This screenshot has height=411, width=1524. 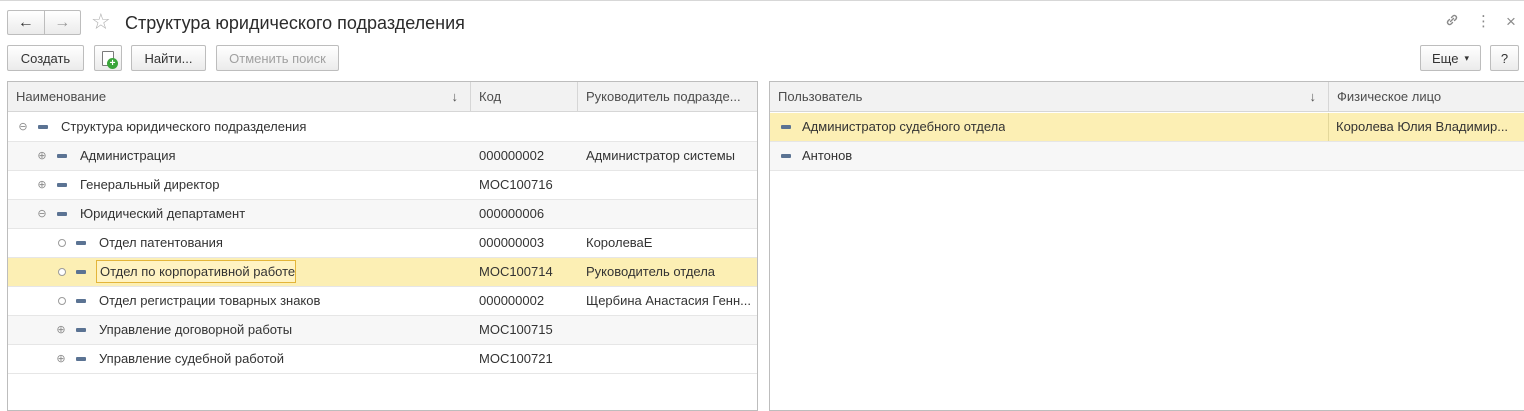 I want to click on row-name: Юридический департамент, so click(x=163, y=213).